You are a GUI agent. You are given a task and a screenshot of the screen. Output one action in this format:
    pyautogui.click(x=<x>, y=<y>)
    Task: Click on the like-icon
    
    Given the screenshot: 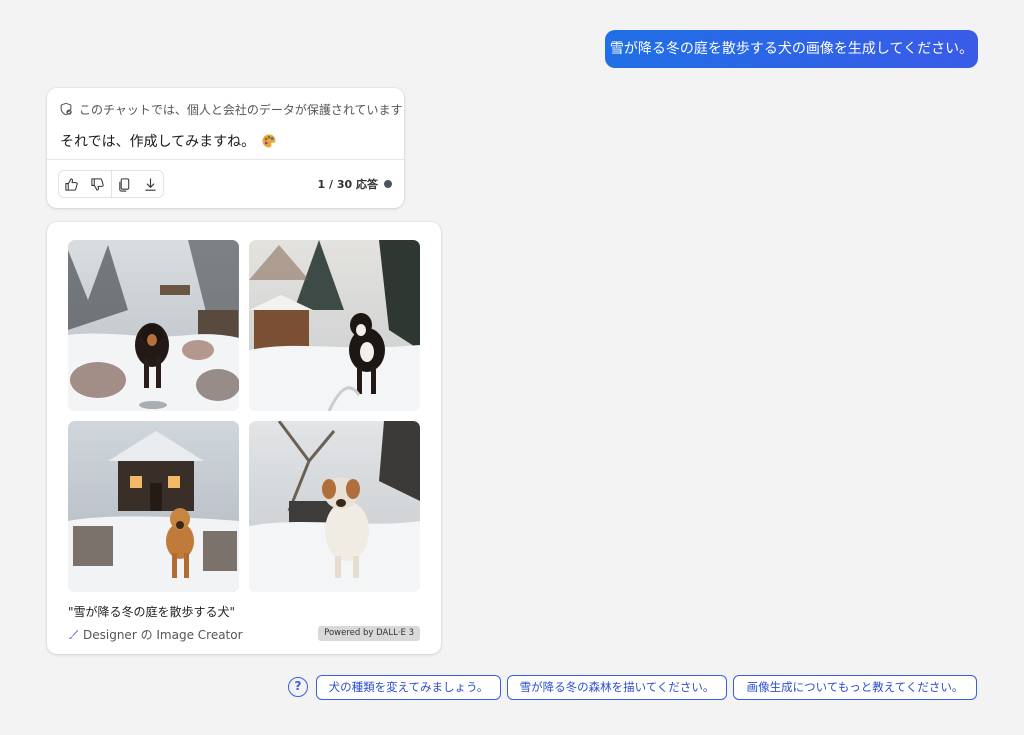 What is the action you would take?
    pyautogui.click(x=72, y=184)
    